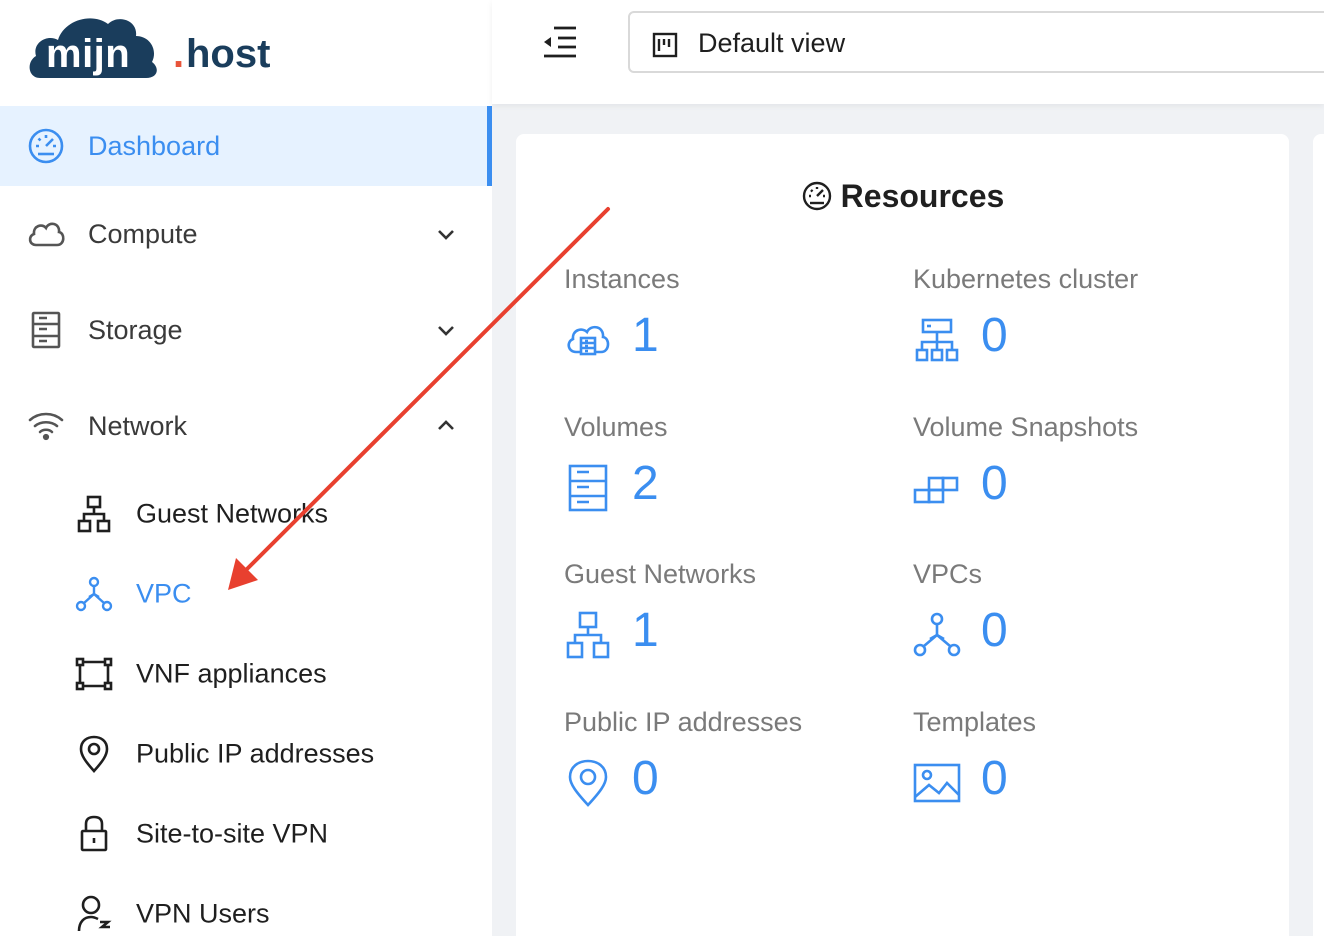 The image size is (1324, 936). I want to click on vnf-frame-icon, so click(94, 674).